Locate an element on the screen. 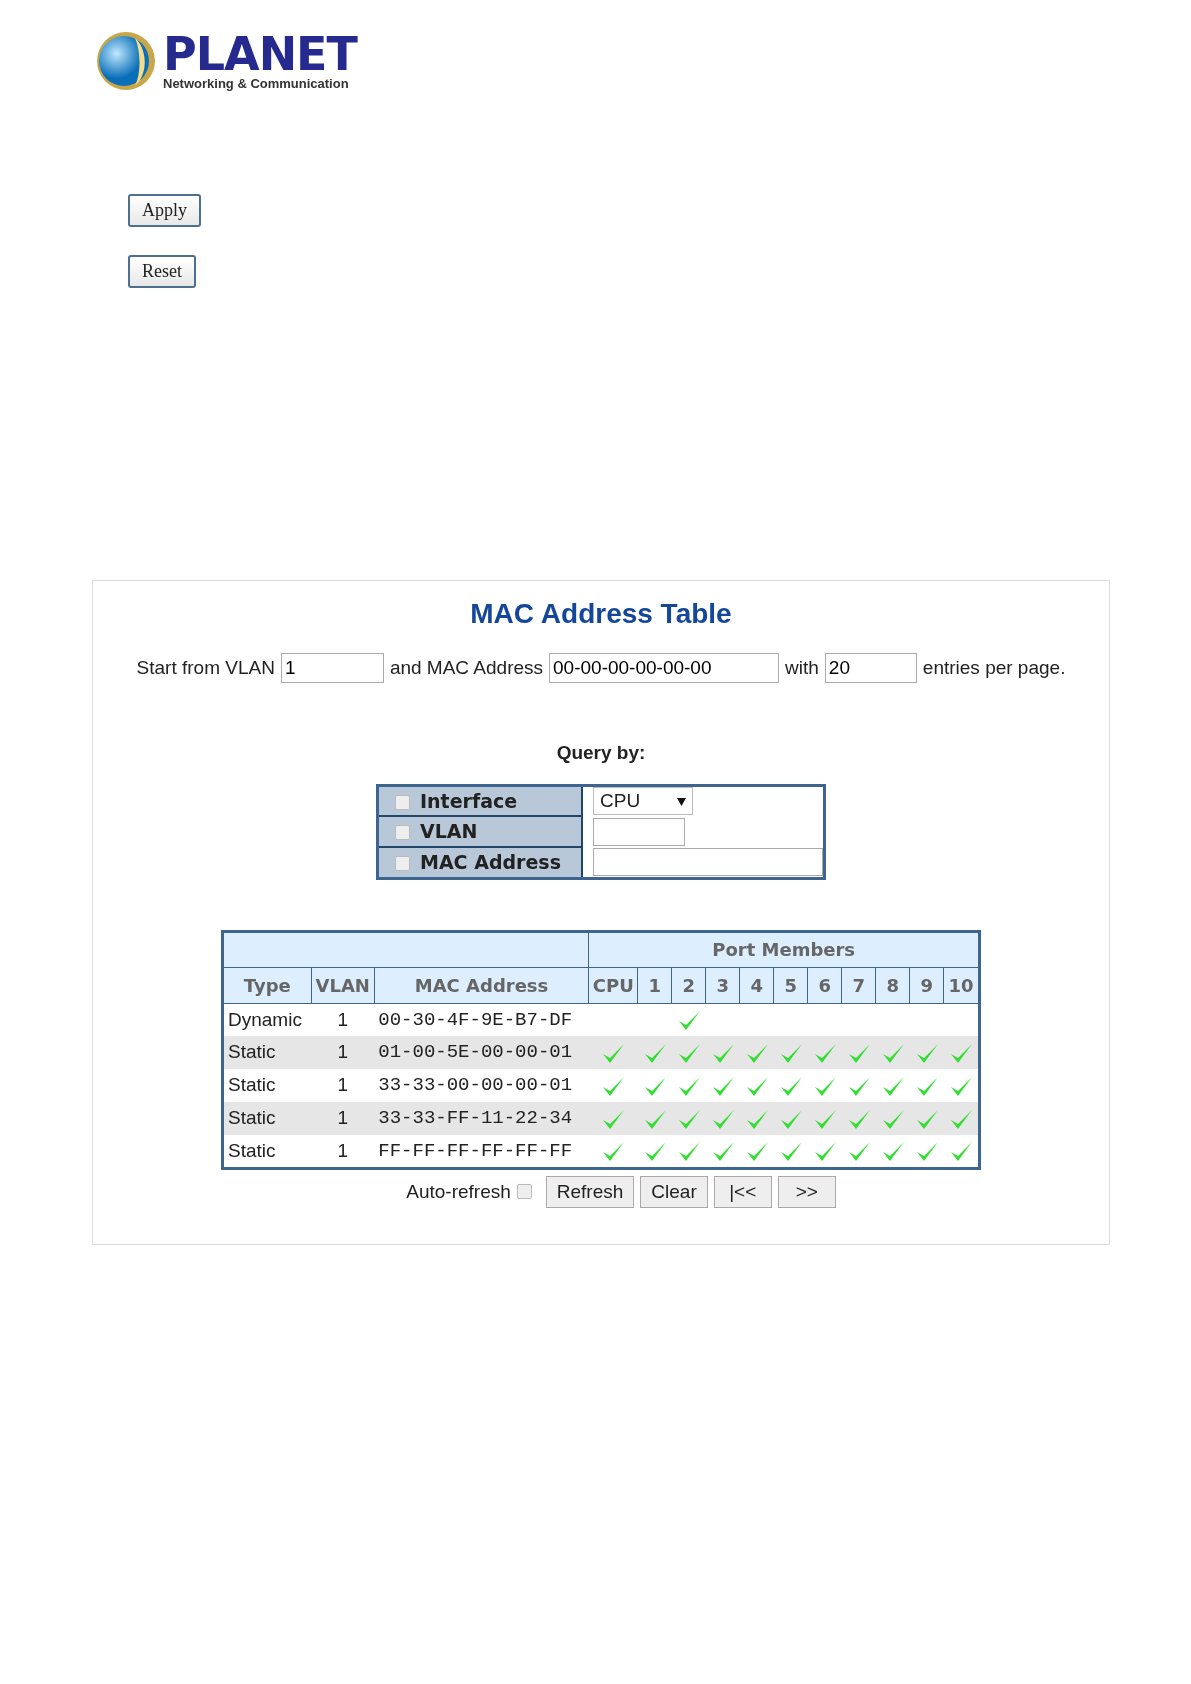 The image size is (1191, 1684). column-header: VLAN is located at coordinates (343, 985).